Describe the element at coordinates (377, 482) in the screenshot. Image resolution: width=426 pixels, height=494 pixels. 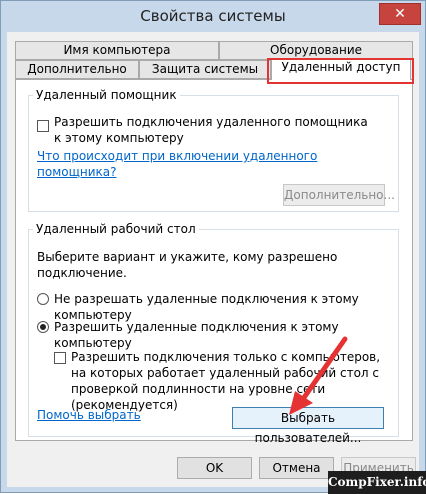
I see `watermark-logo: CompFixer.info` at that location.